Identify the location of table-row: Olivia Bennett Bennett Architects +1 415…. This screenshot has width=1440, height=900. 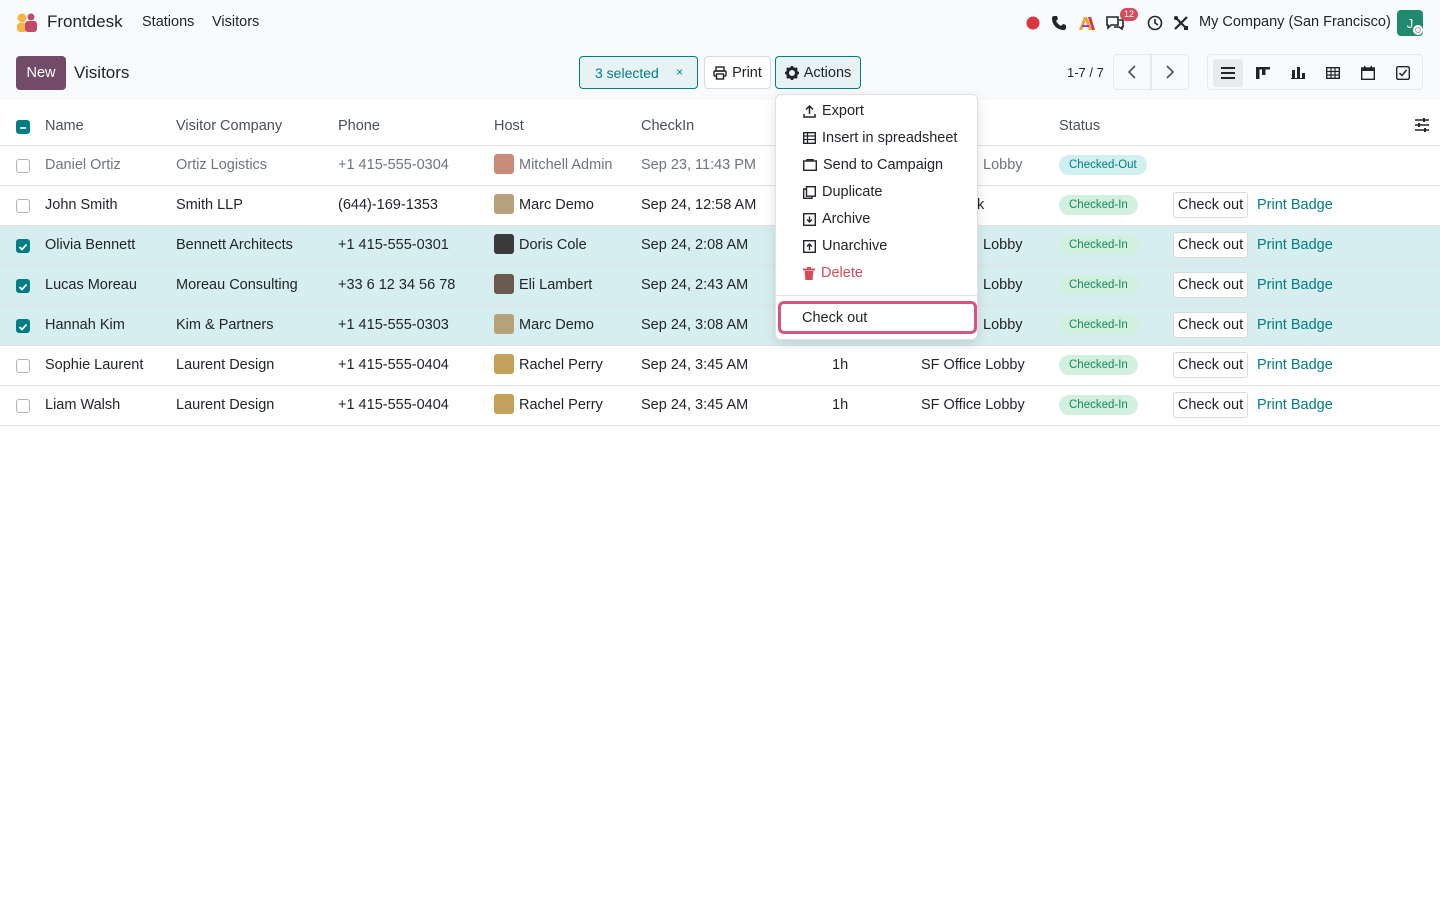
(720, 246).